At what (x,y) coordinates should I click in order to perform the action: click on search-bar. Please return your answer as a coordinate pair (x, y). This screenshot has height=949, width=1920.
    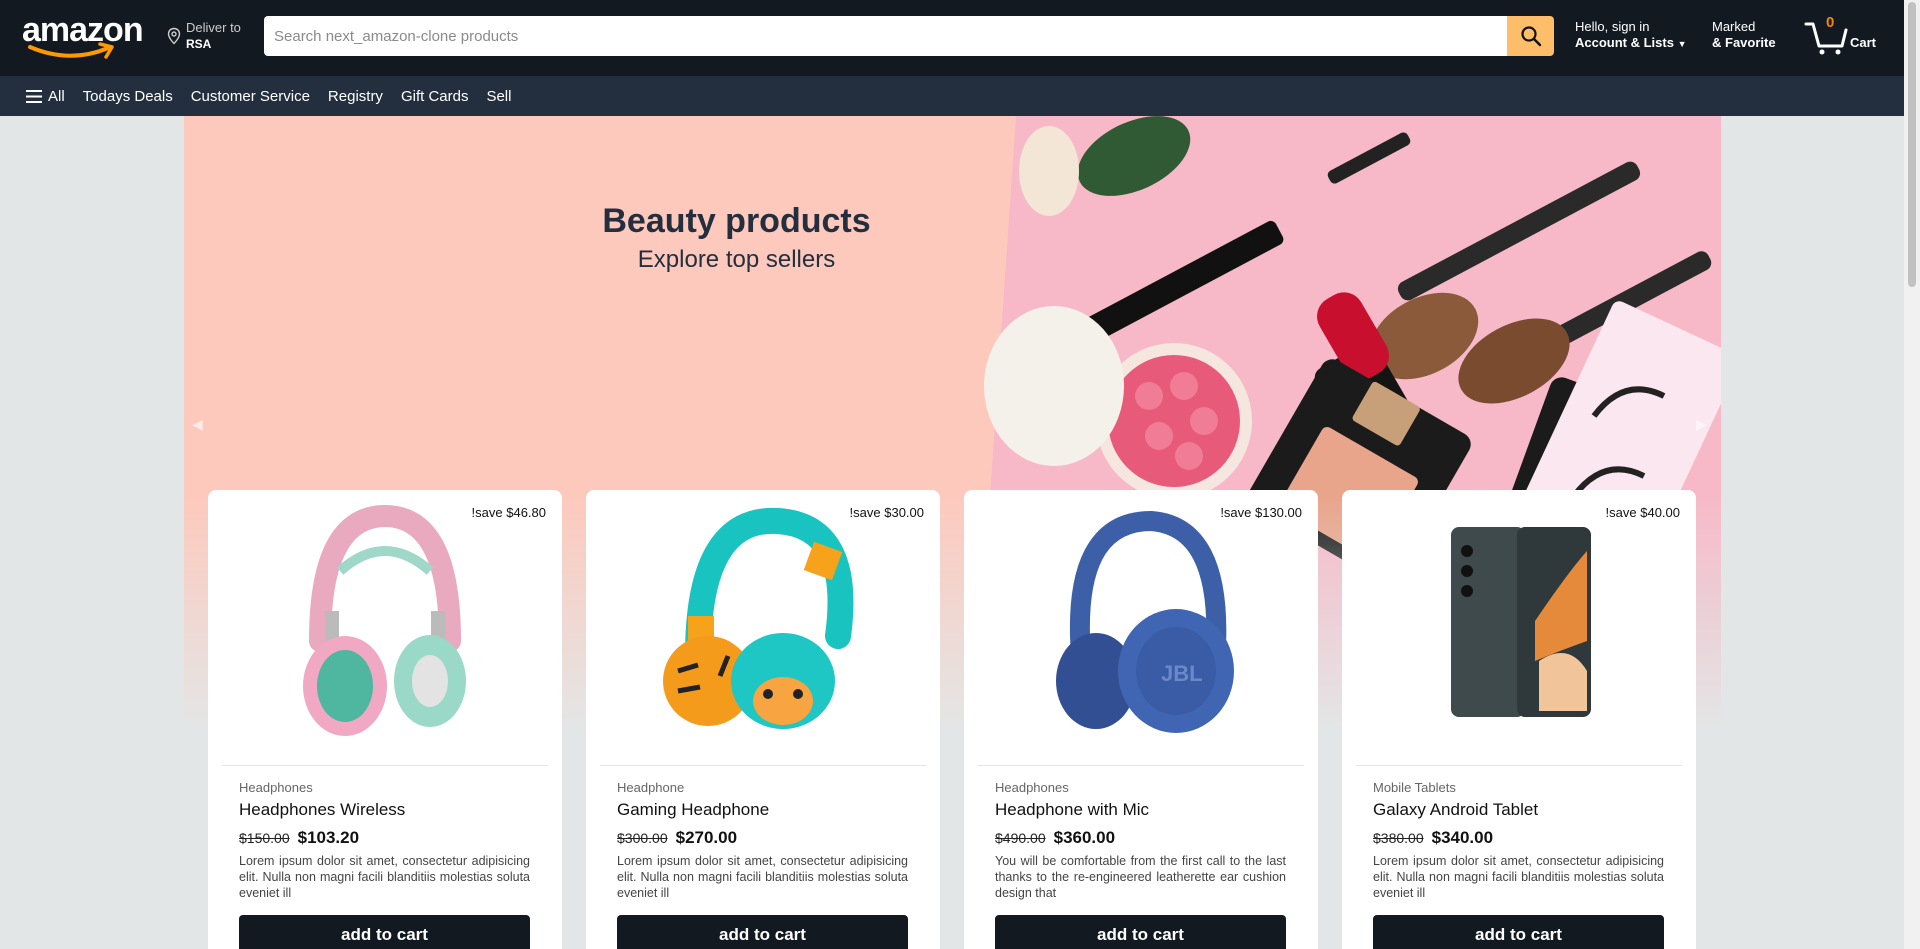
    Looking at the image, I should click on (909, 36).